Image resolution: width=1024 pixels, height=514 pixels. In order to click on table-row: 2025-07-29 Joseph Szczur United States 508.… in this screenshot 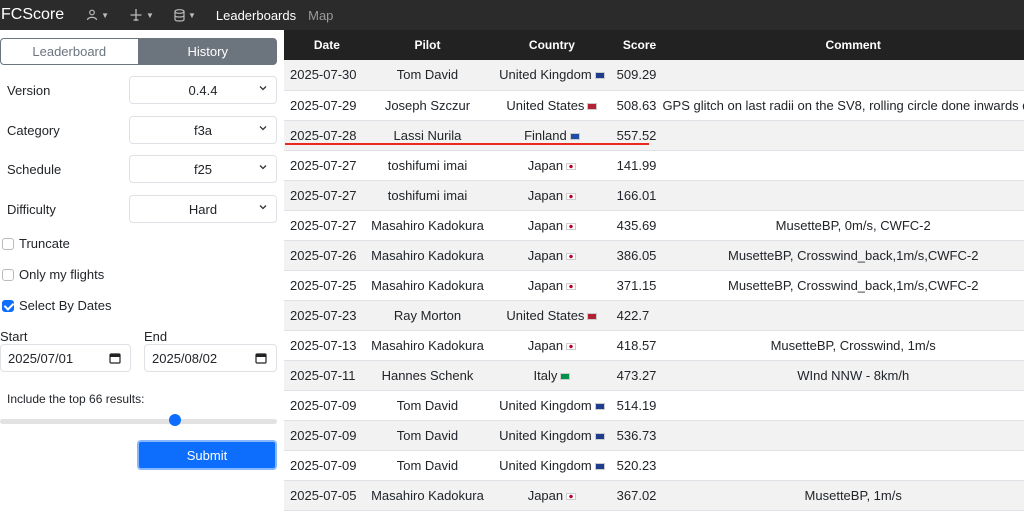, I will do `click(654, 105)`.